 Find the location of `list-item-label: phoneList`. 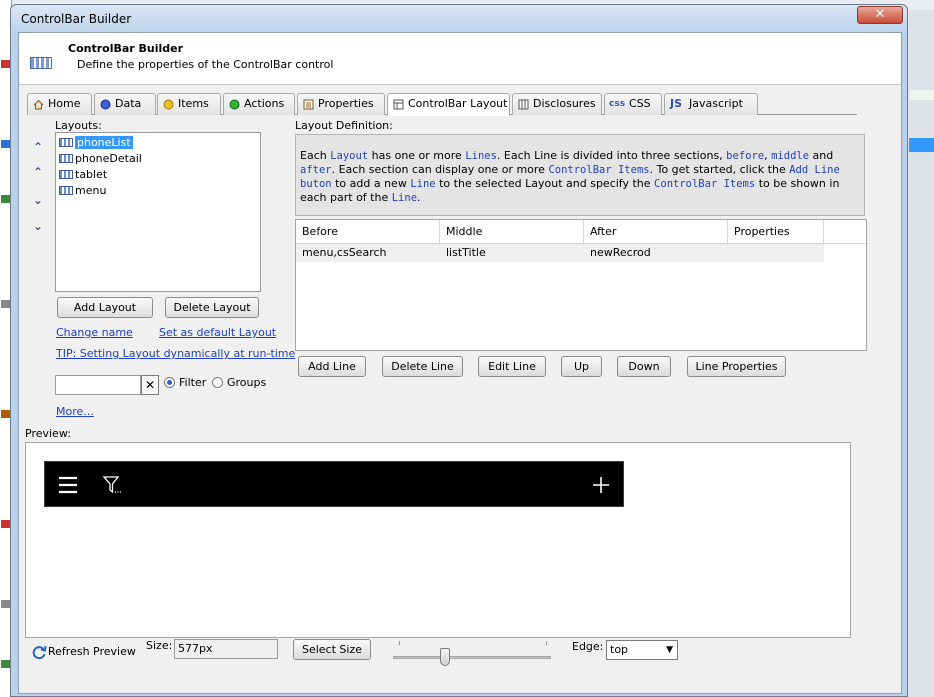

list-item-label: phoneList is located at coordinates (104, 142).